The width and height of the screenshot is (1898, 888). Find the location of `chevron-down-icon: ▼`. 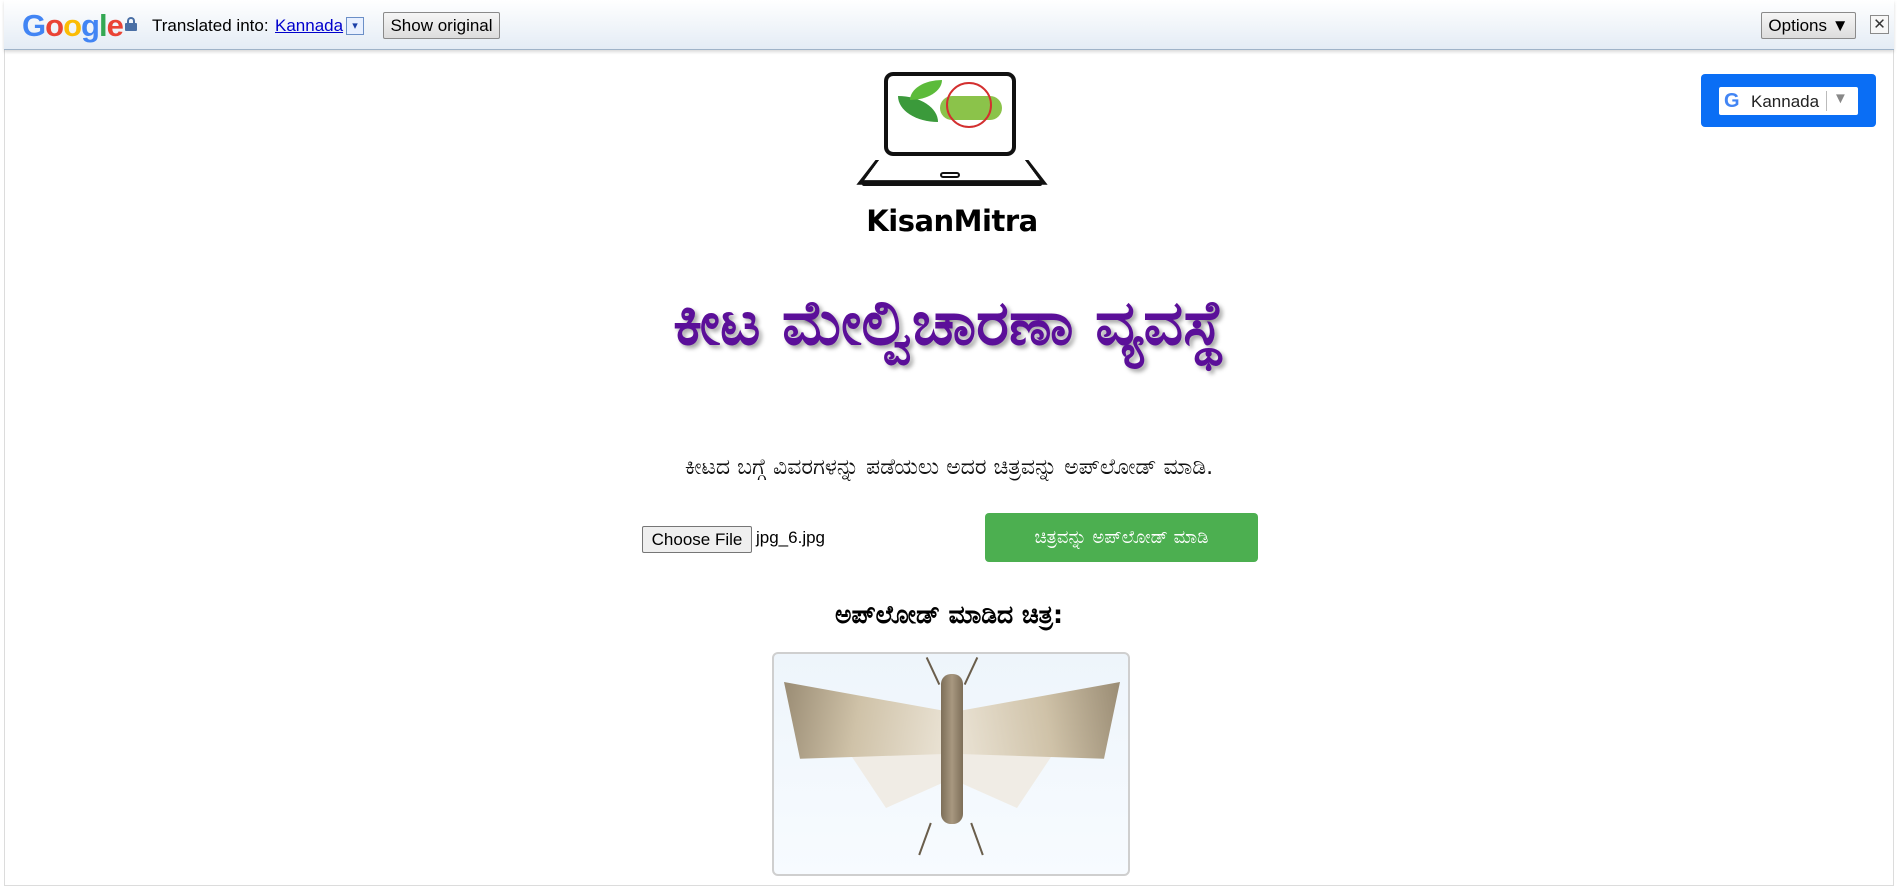

chevron-down-icon: ▼ is located at coordinates (1840, 98).